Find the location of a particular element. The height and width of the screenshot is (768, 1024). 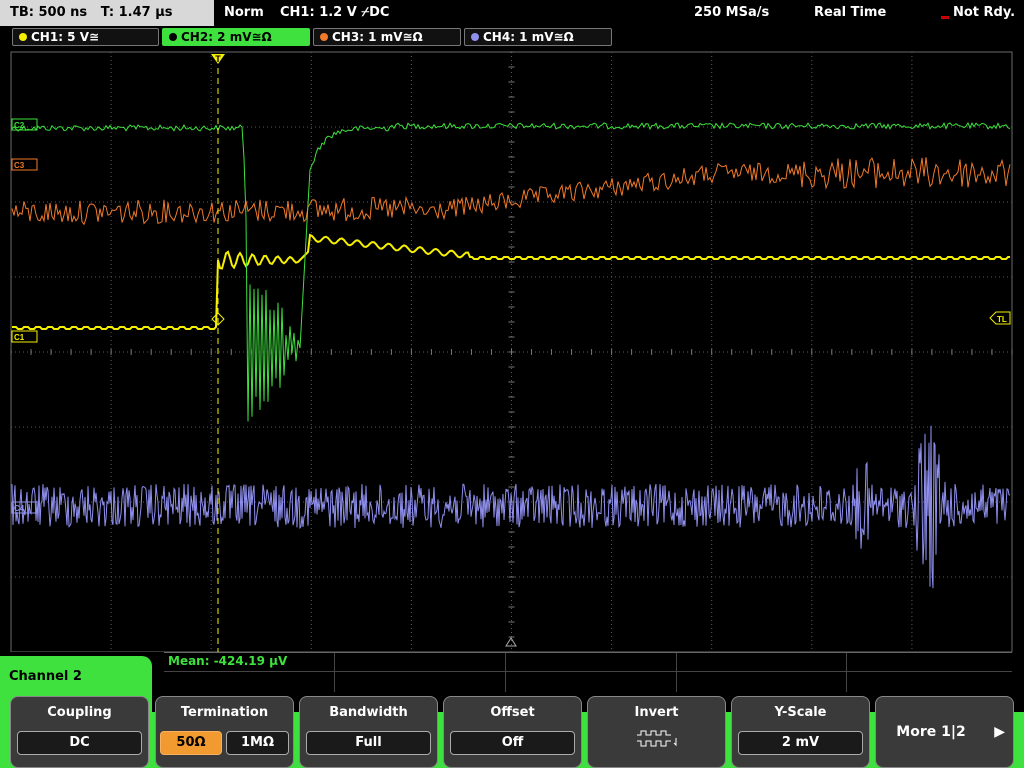

timebase-box: TB: 500 ns T: 1.47 µs is located at coordinates (107, 13).